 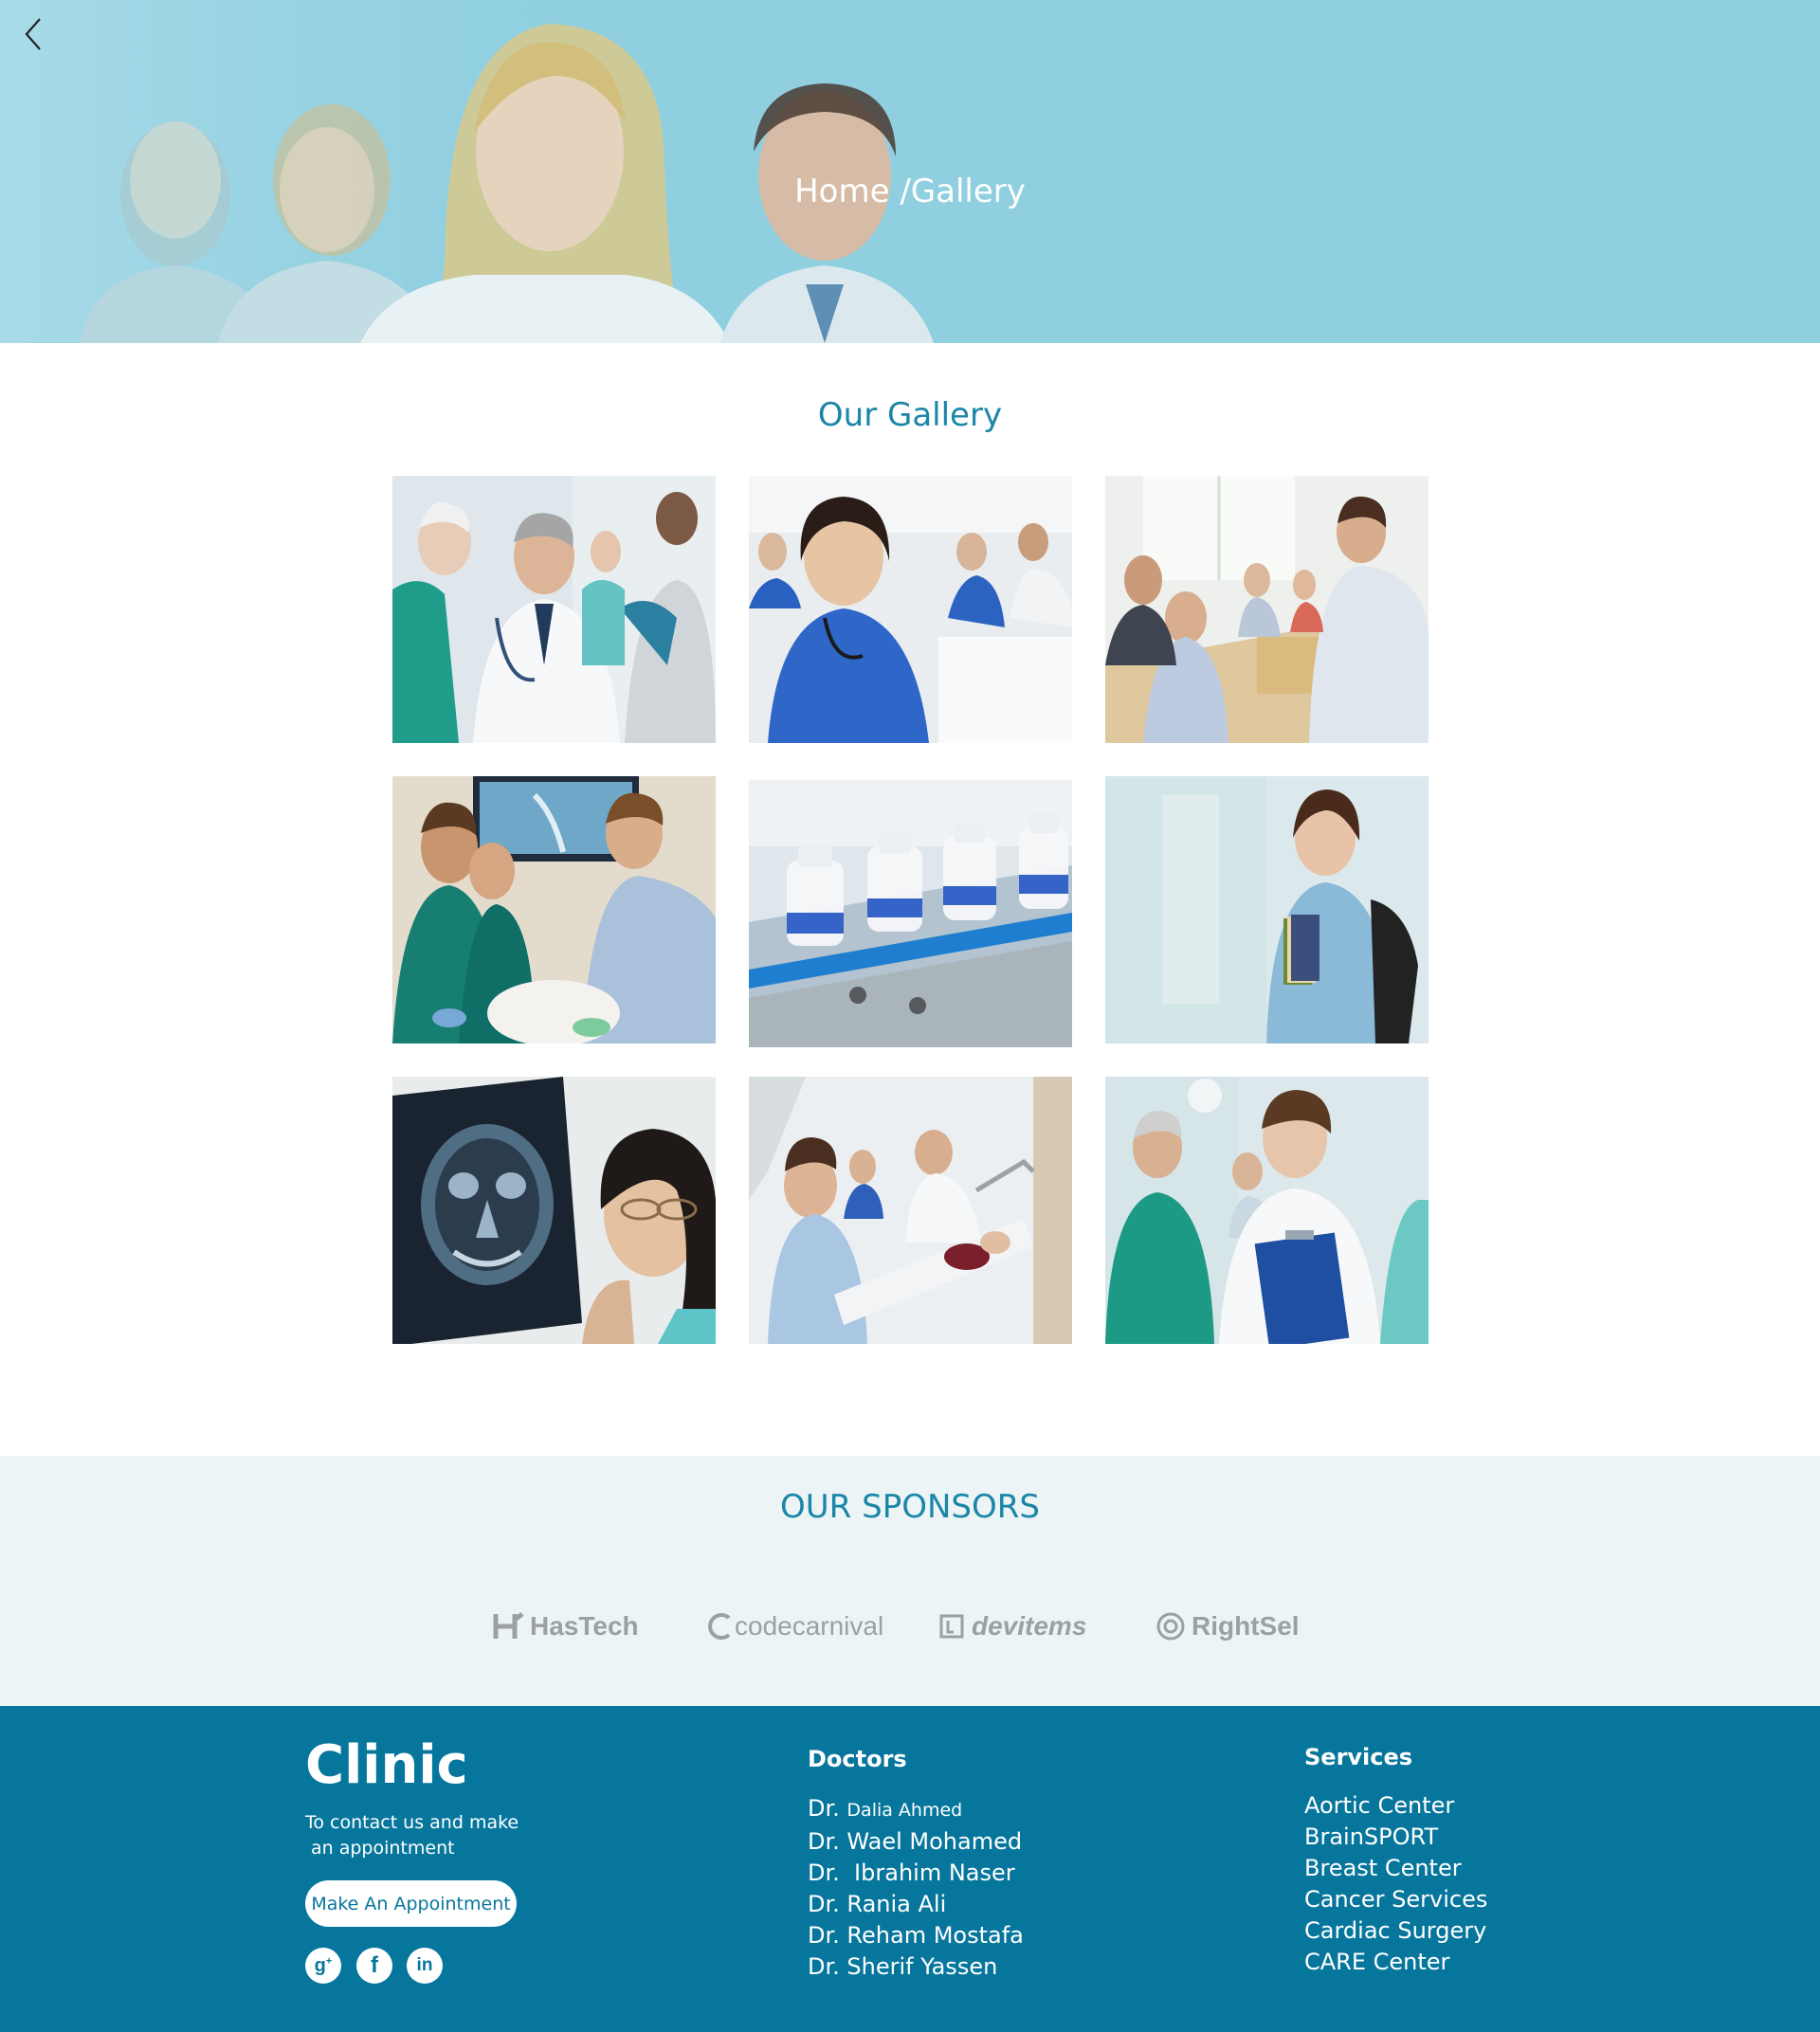 I want to click on make-appointment-button: Make An Appointment, so click(x=411, y=1903).